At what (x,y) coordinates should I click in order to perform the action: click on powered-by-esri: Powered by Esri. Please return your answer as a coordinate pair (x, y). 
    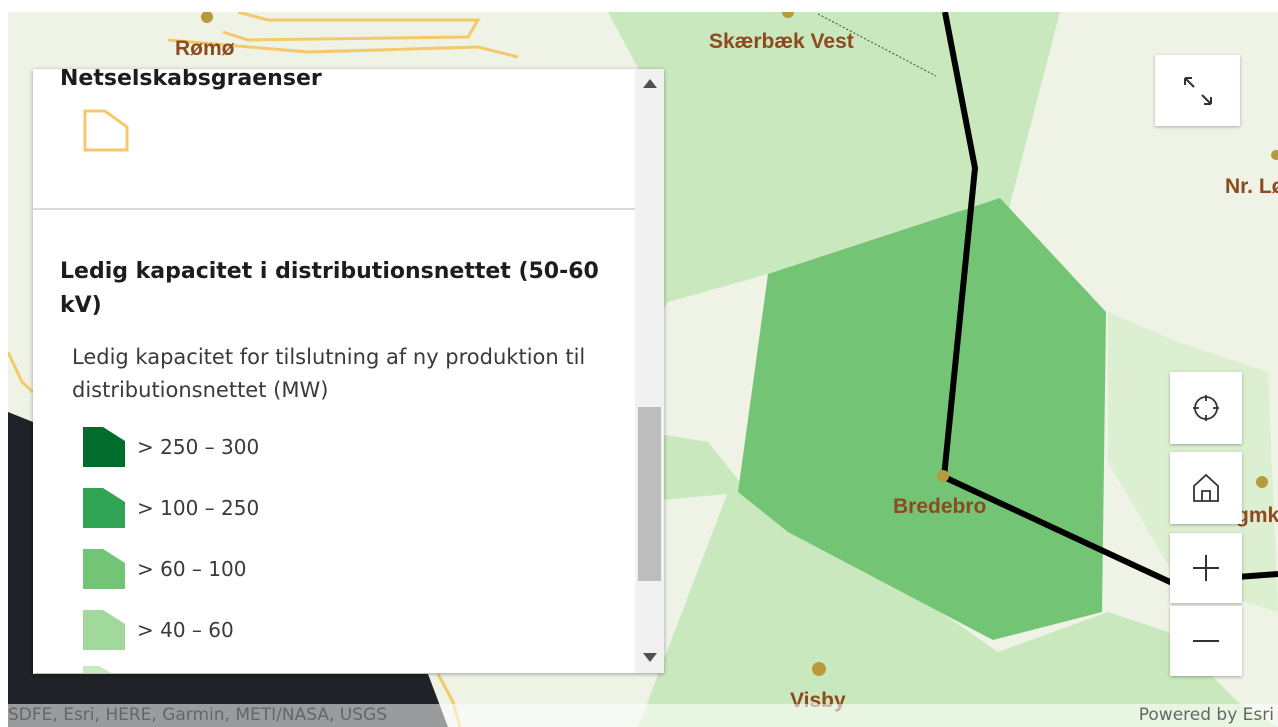
    Looking at the image, I should click on (1206, 715).